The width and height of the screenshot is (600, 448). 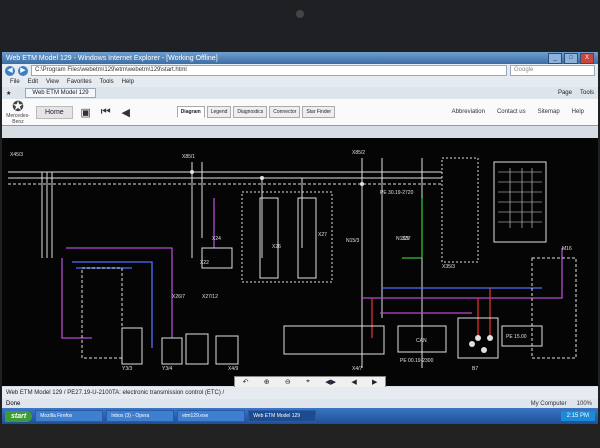 I want to click on diagram-box-0: PE 30.19-2720, so click(x=397, y=193).